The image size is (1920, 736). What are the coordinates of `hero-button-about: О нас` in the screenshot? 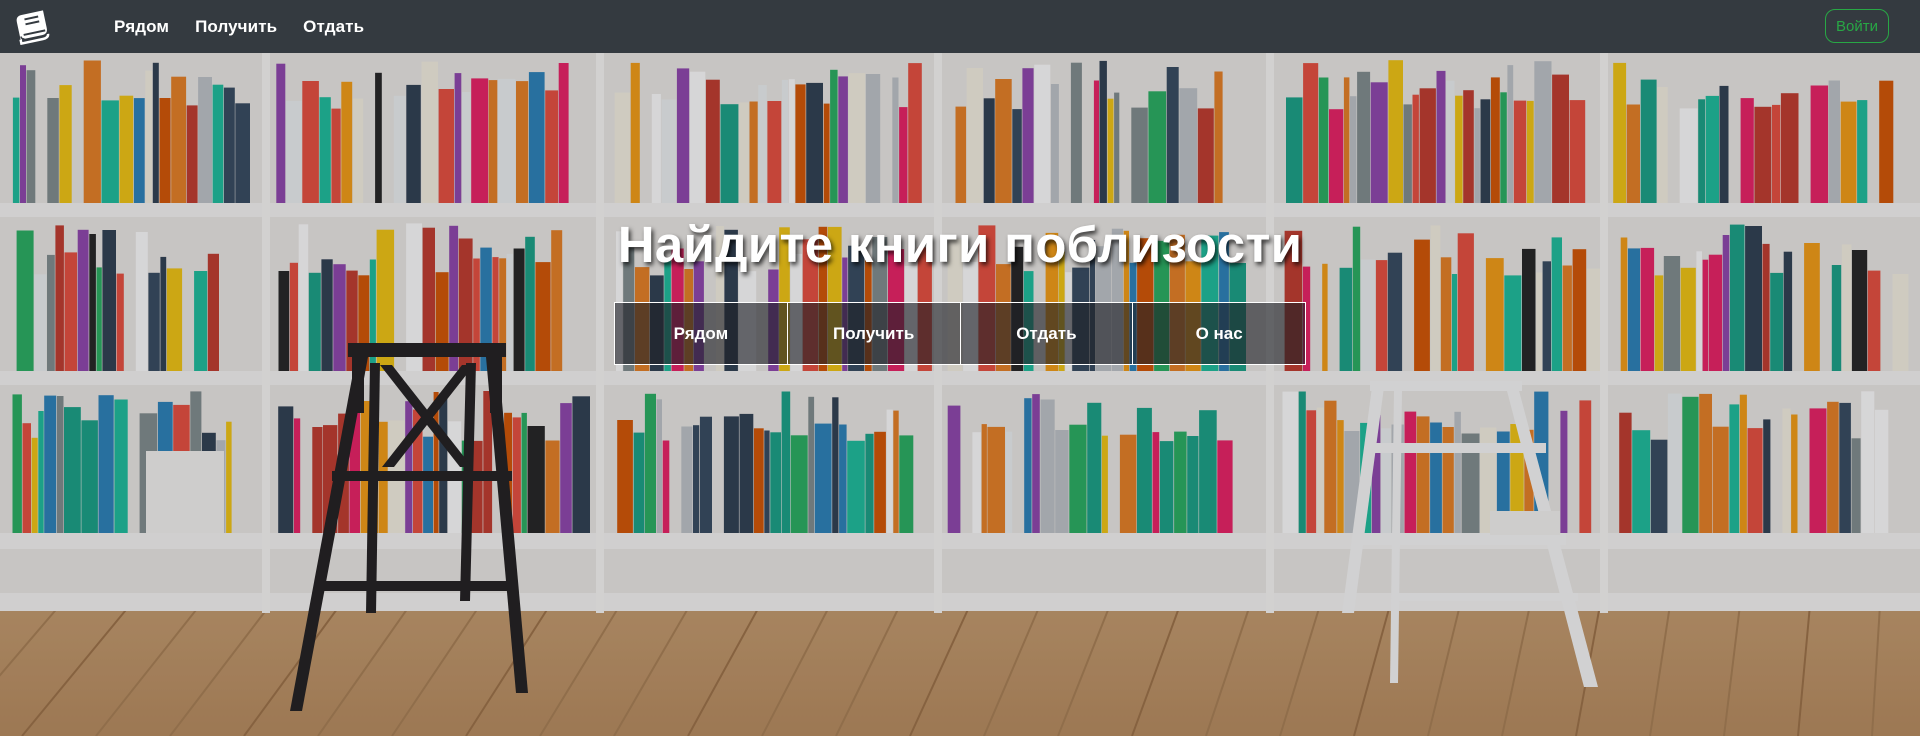 It's located at (1219, 333).